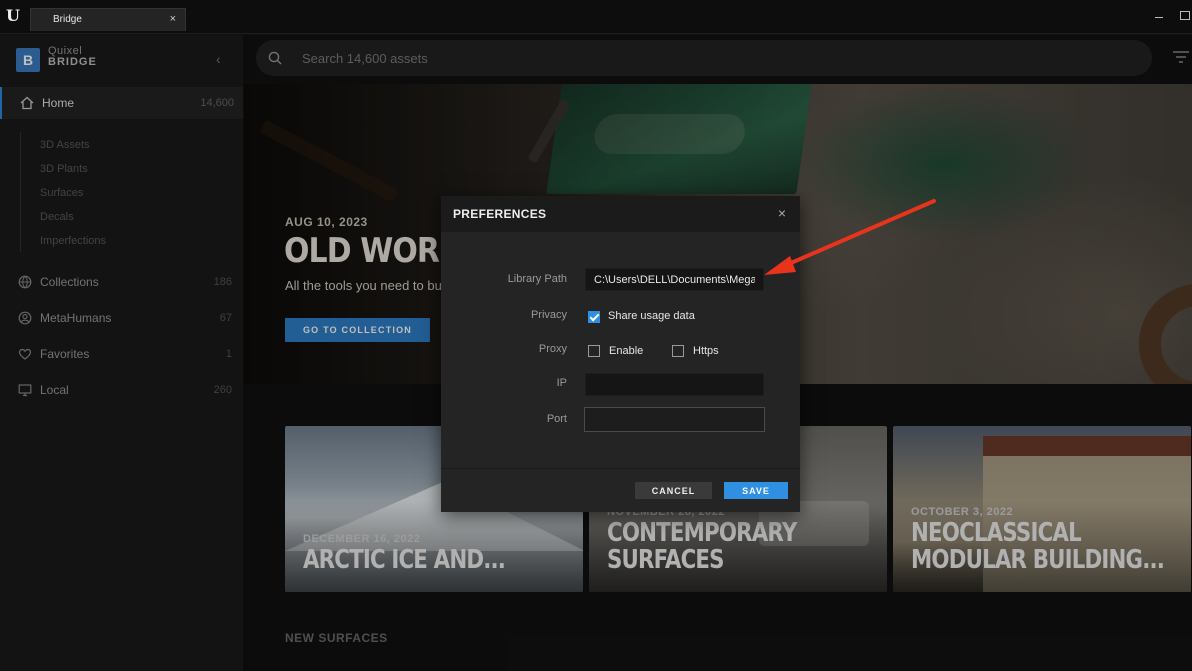 The width and height of the screenshot is (1192, 671). What do you see at coordinates (57, 217) in the screenshot?
I see `sidebar-subitem-decals: Decals` at bounding box center [57, 217].